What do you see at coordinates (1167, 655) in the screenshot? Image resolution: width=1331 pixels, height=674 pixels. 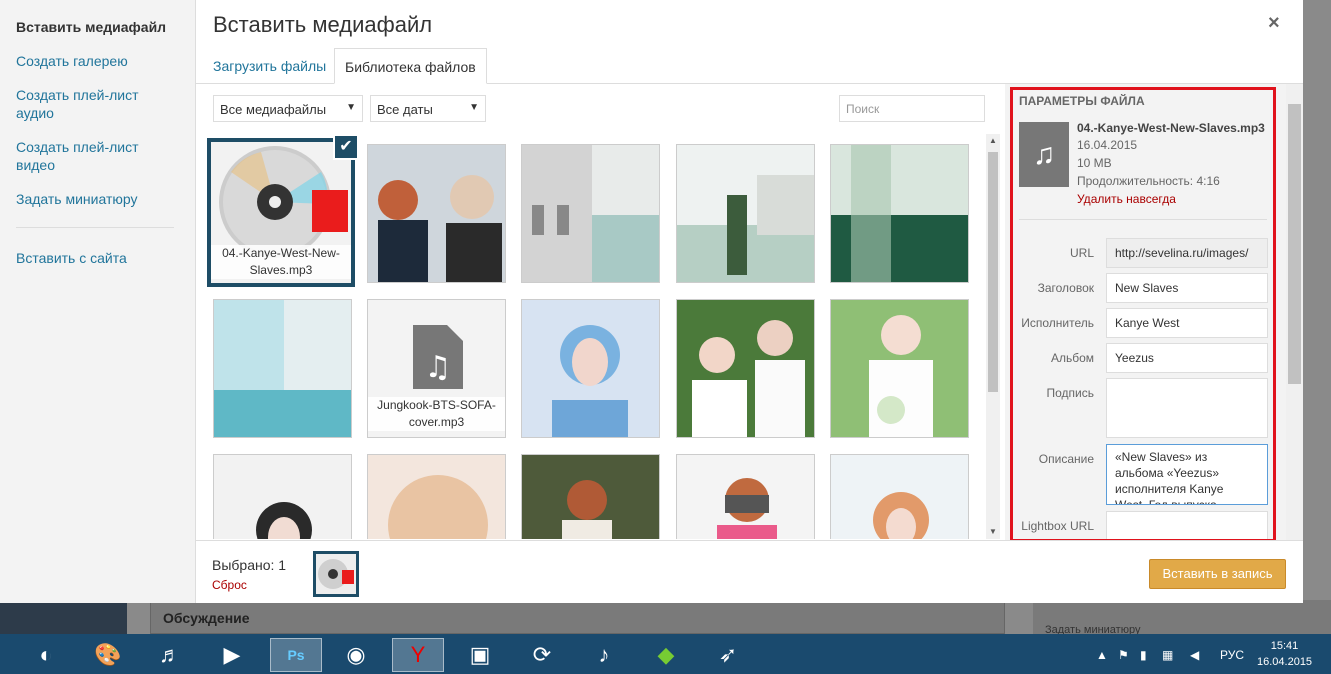 I see `network-icon: ▦` at bounding box center [1167, 655].